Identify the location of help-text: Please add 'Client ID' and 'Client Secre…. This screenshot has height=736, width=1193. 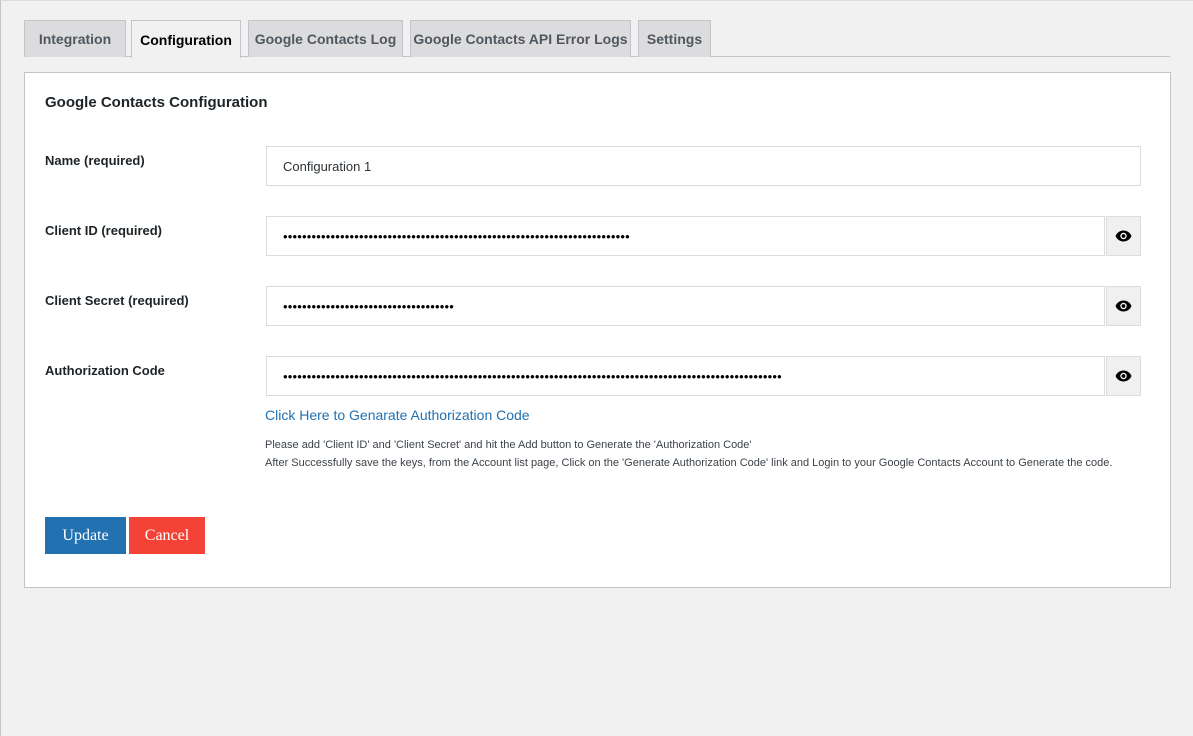
(705, 454).